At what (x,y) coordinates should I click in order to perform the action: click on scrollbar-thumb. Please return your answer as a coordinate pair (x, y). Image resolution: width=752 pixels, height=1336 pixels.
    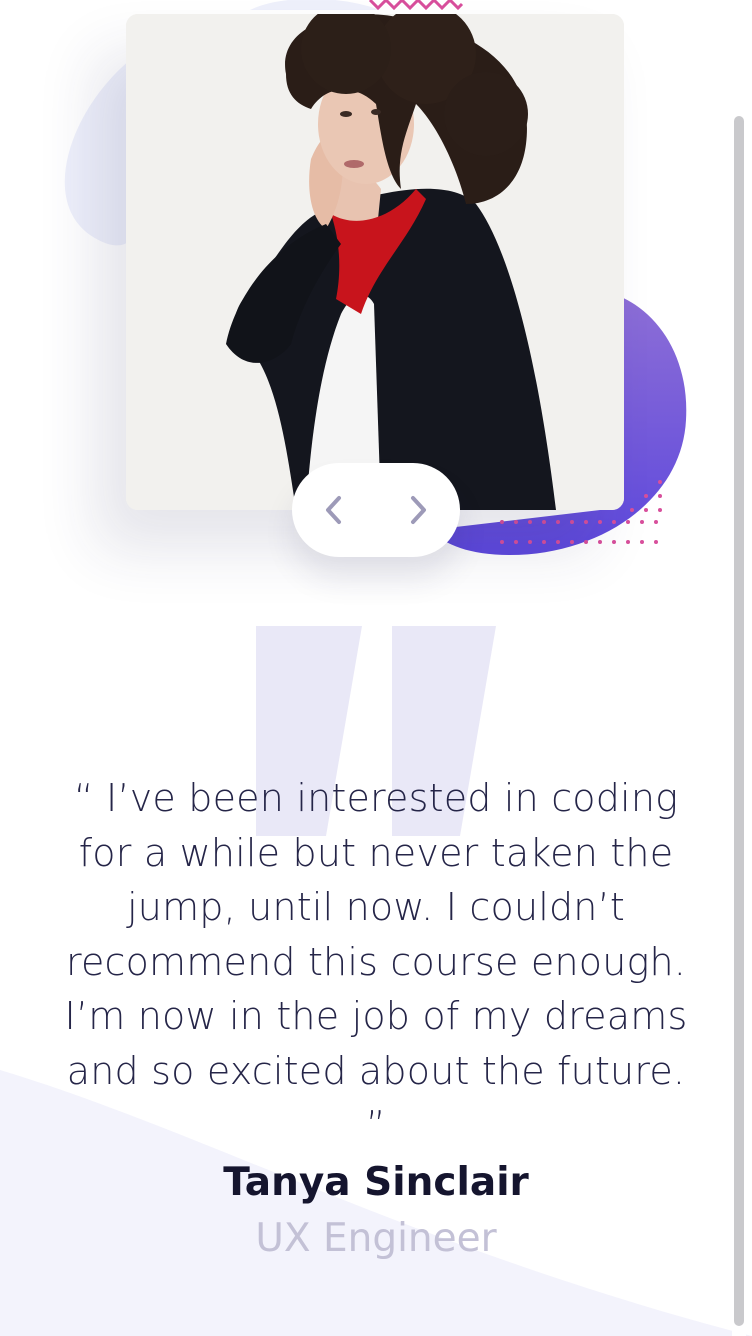
    Looking at the image, I should click on (739, 721).